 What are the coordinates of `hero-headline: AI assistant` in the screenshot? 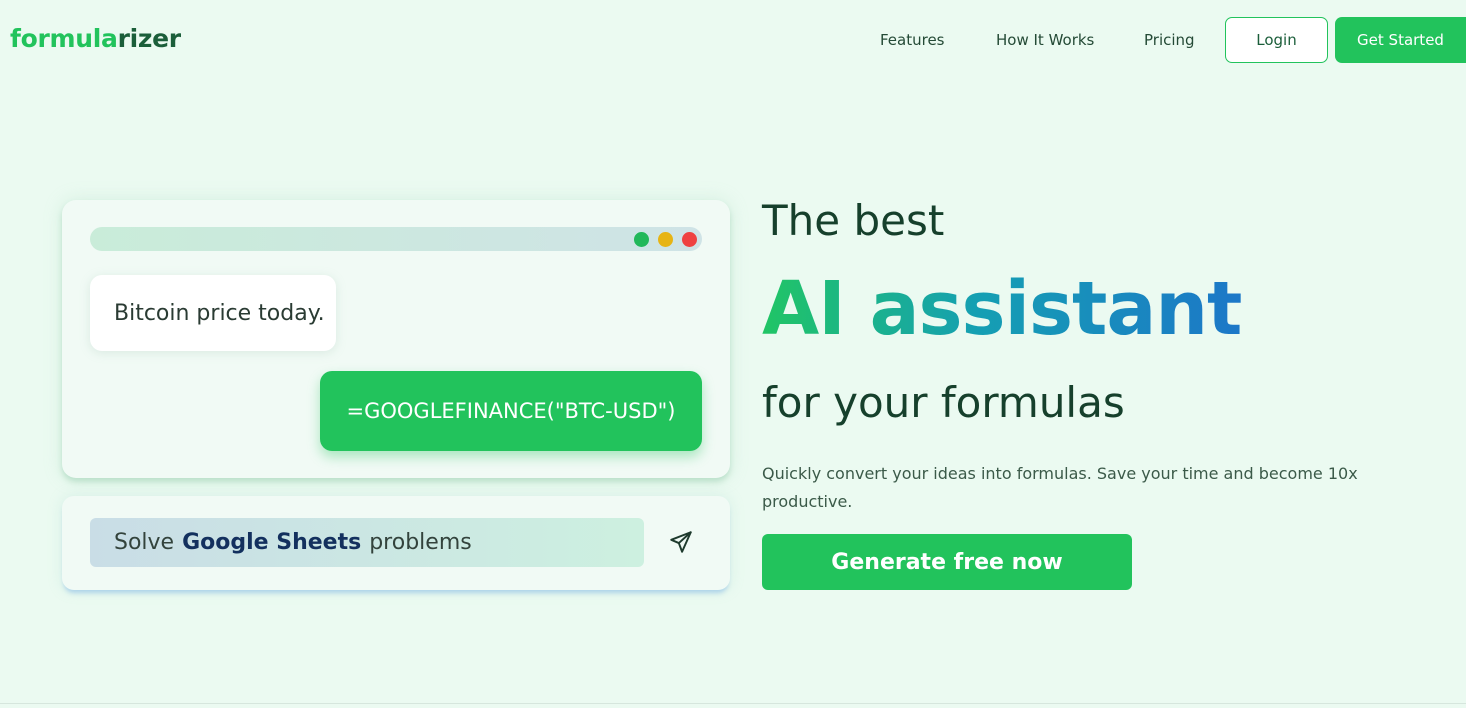 It's located at (1002, 309).